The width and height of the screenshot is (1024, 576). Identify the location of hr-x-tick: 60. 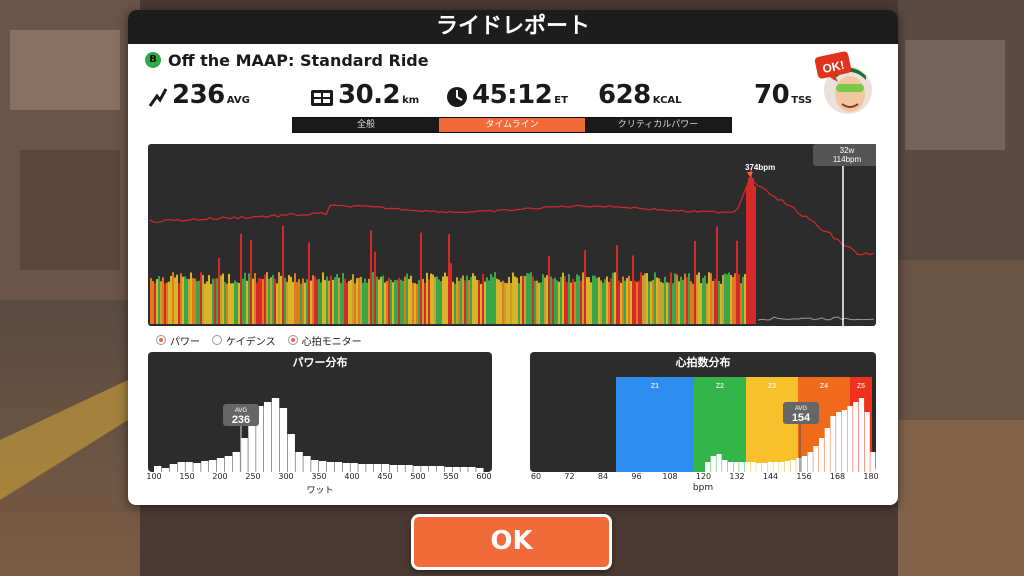
(536, 476).